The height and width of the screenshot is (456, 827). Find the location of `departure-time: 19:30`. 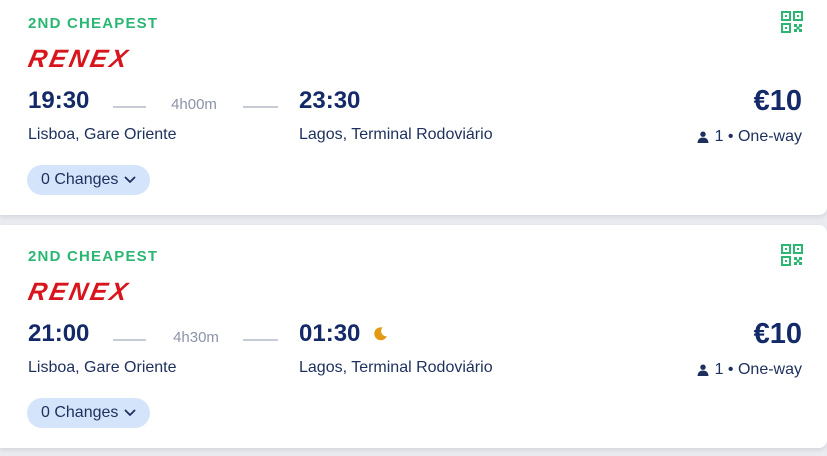

departure-time: 19:30 is located at coordinates (59, 100).